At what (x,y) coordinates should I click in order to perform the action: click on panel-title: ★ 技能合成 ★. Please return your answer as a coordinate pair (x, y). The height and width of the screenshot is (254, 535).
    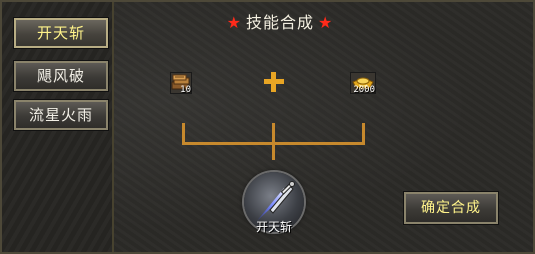
    Looking at the image, I should click on (280, 23).